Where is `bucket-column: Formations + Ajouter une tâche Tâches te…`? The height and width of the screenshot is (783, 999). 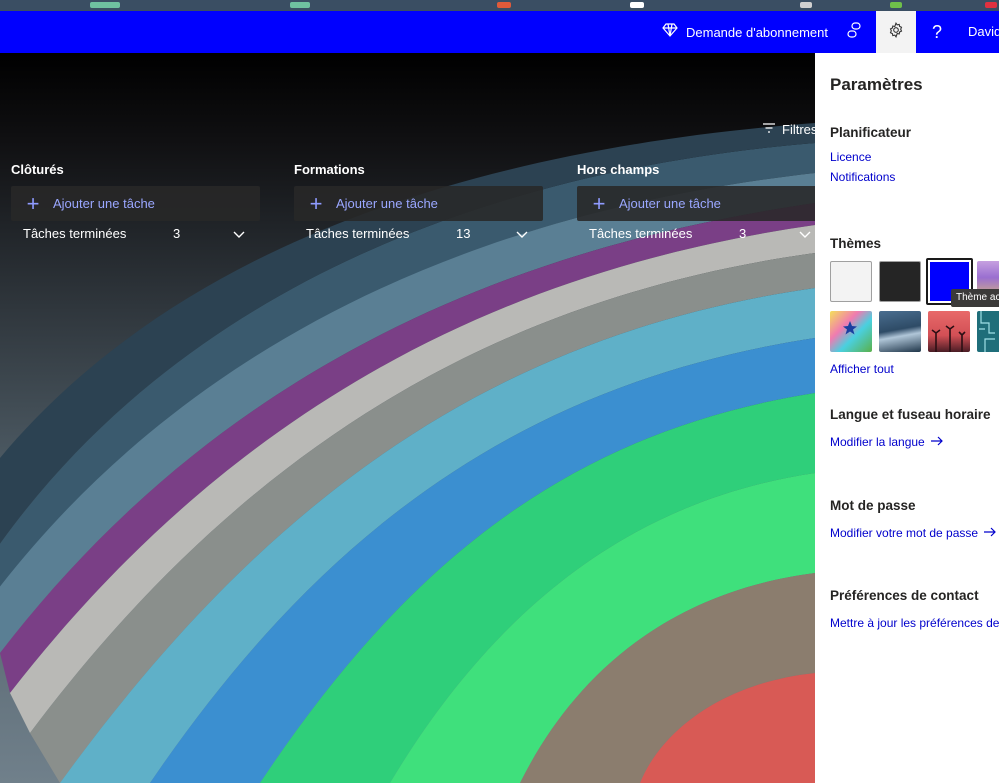 bucket-column: Formations + Ajouter une tâche Tâches te… is located at coordinates (418, 201).